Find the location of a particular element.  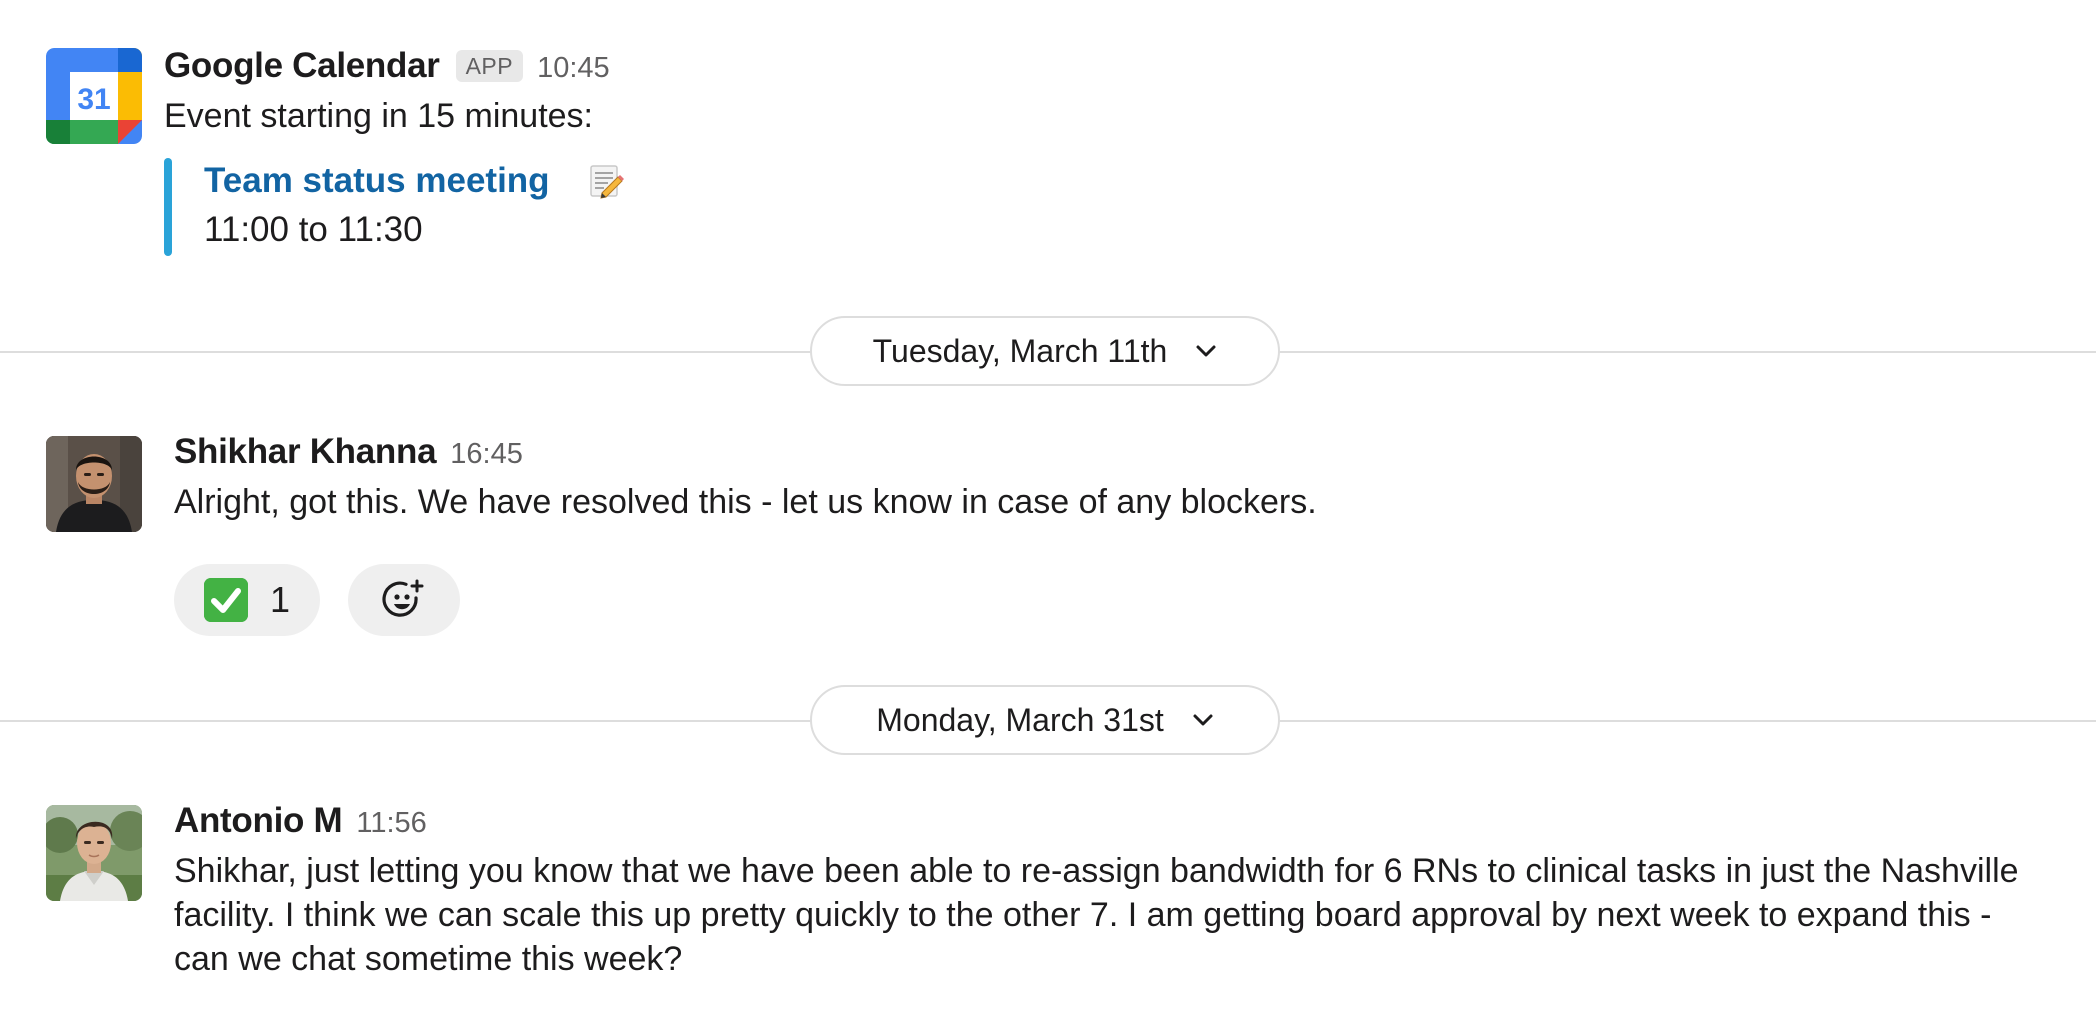

date-divider-label: Tuesday, March 11th is located at coordinates (1020, 350).